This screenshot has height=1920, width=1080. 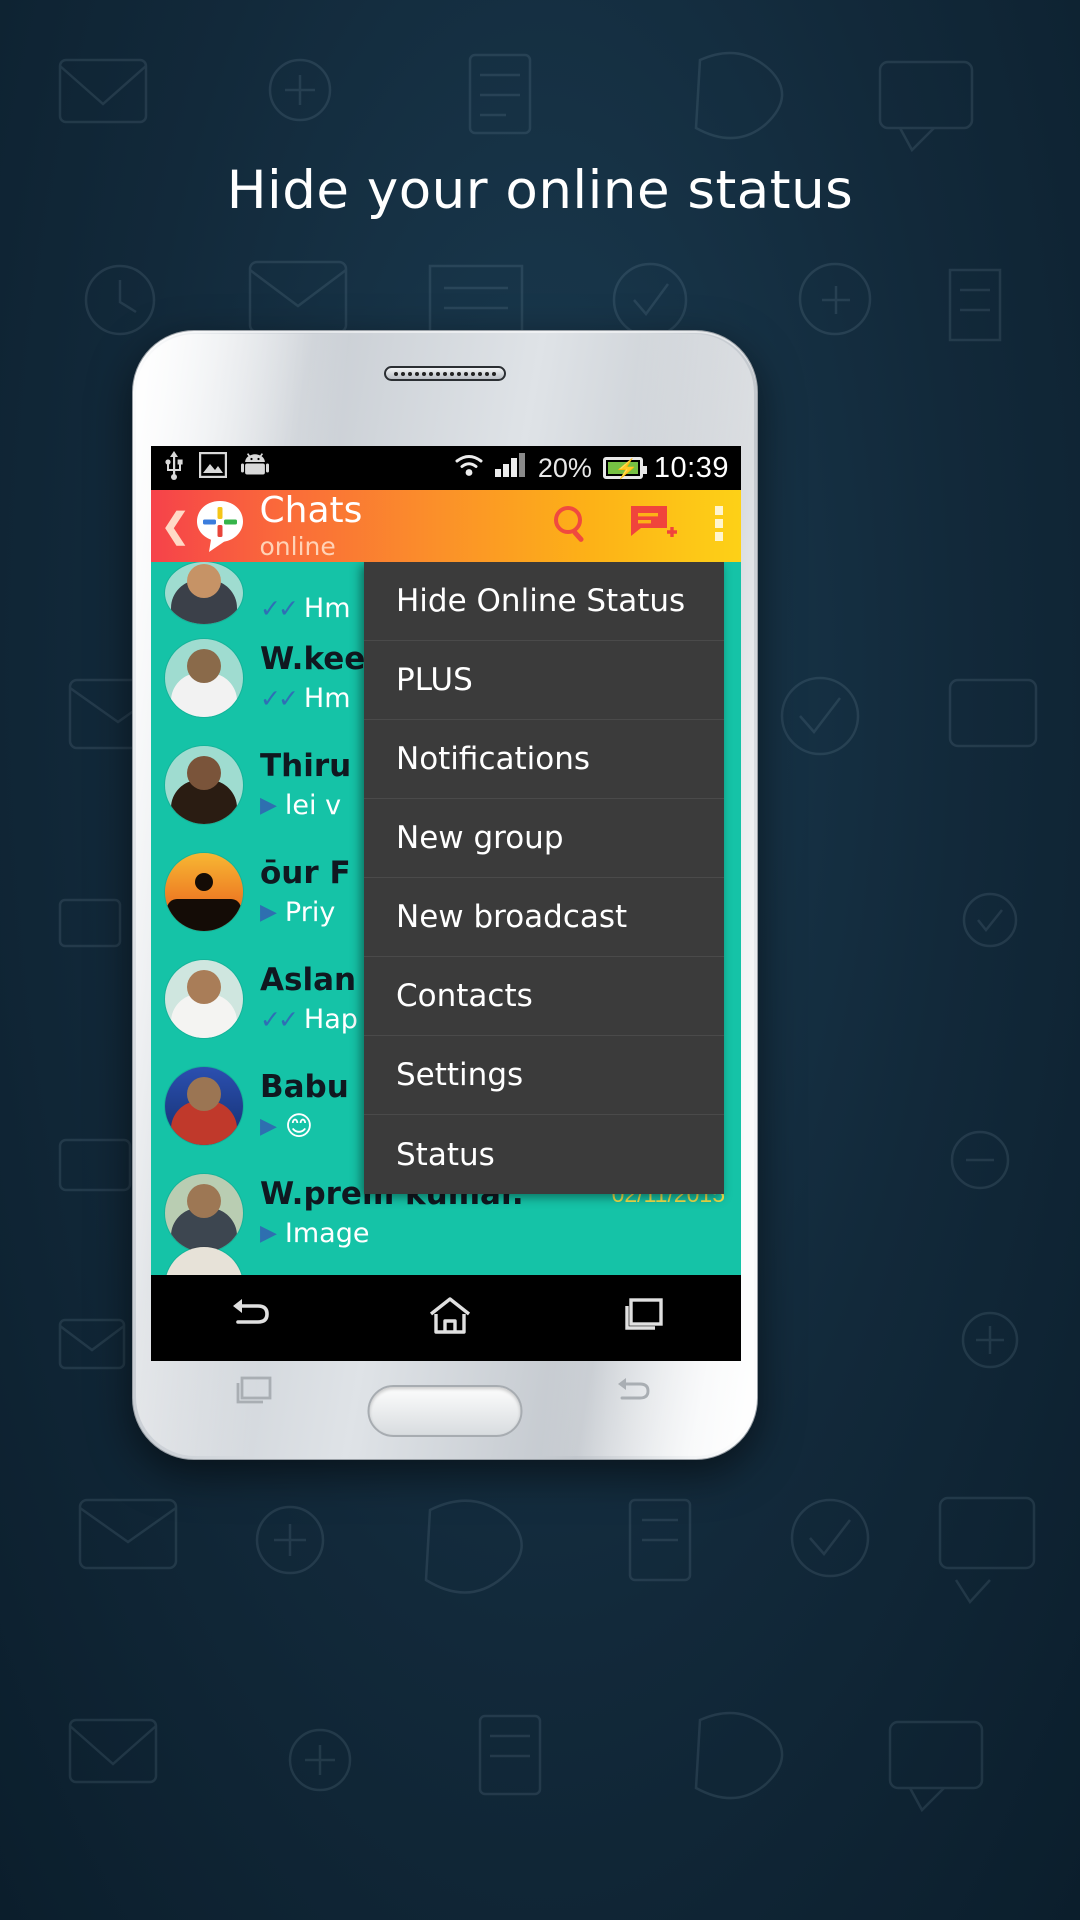 I want to click on navigation-bar, so click(x=446, y=1318).